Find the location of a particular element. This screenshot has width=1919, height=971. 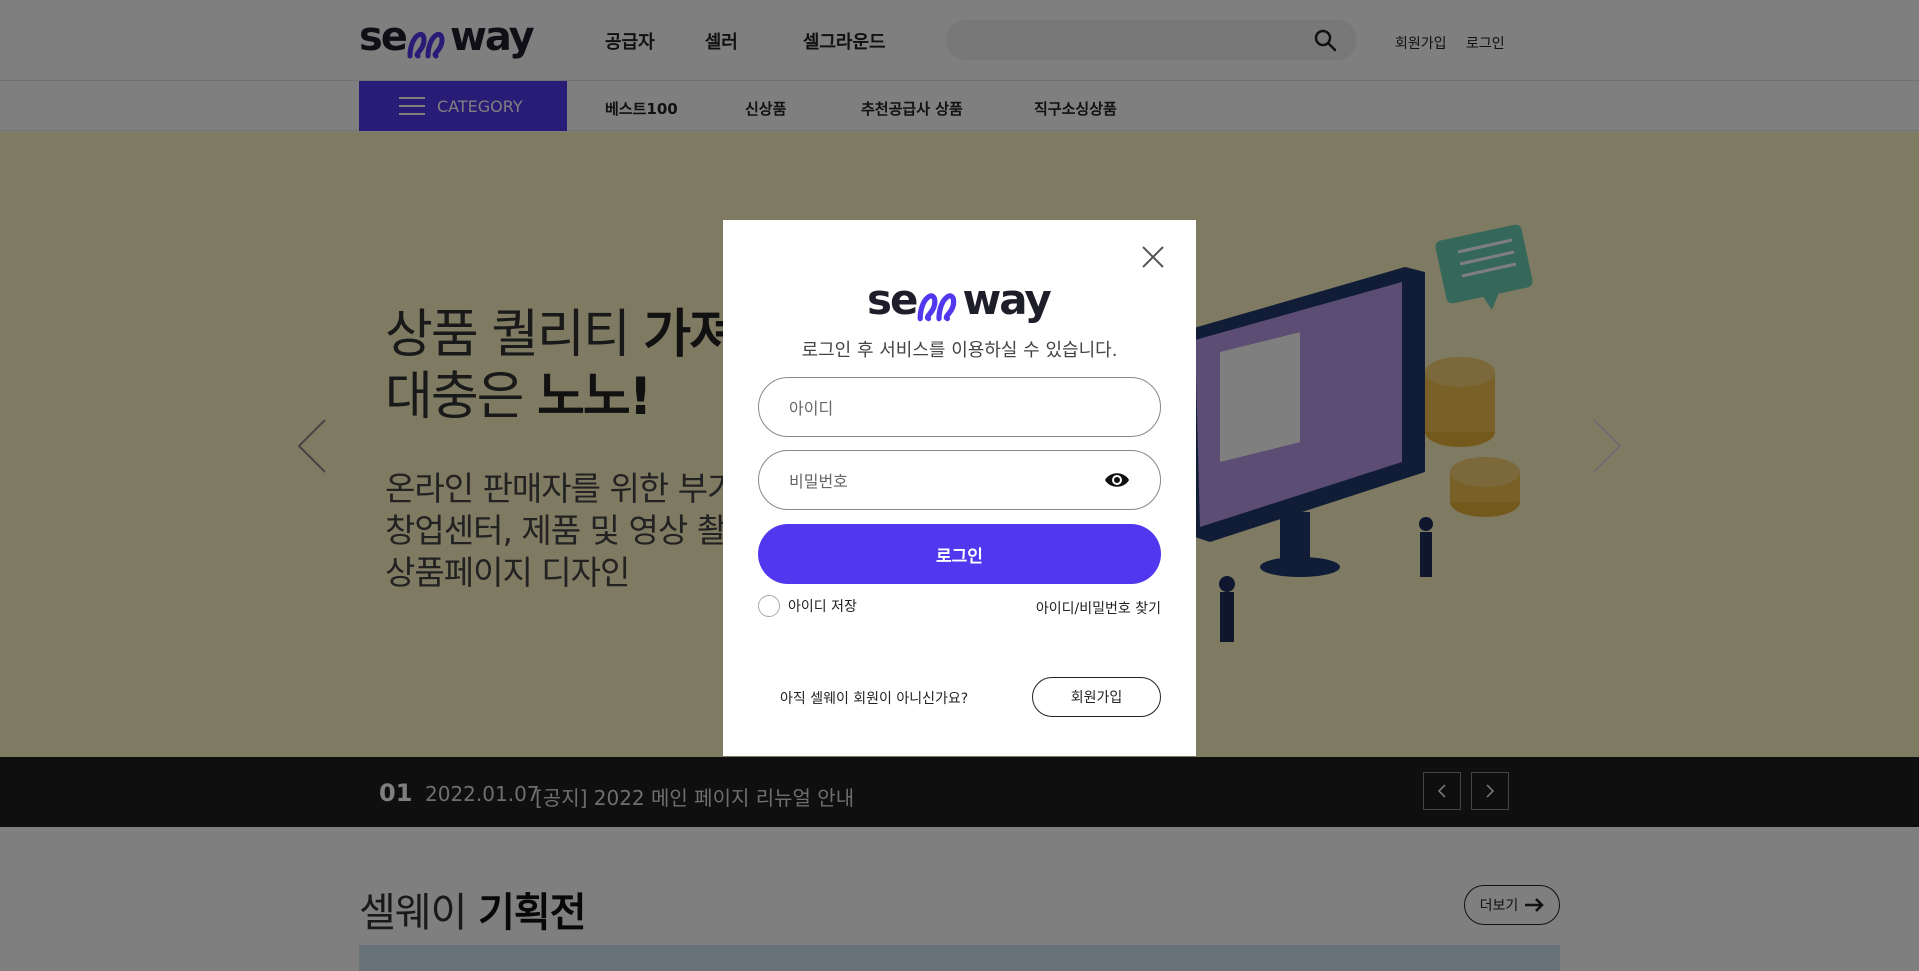

logo-text-way: way is located at coordinates (1006, 299).